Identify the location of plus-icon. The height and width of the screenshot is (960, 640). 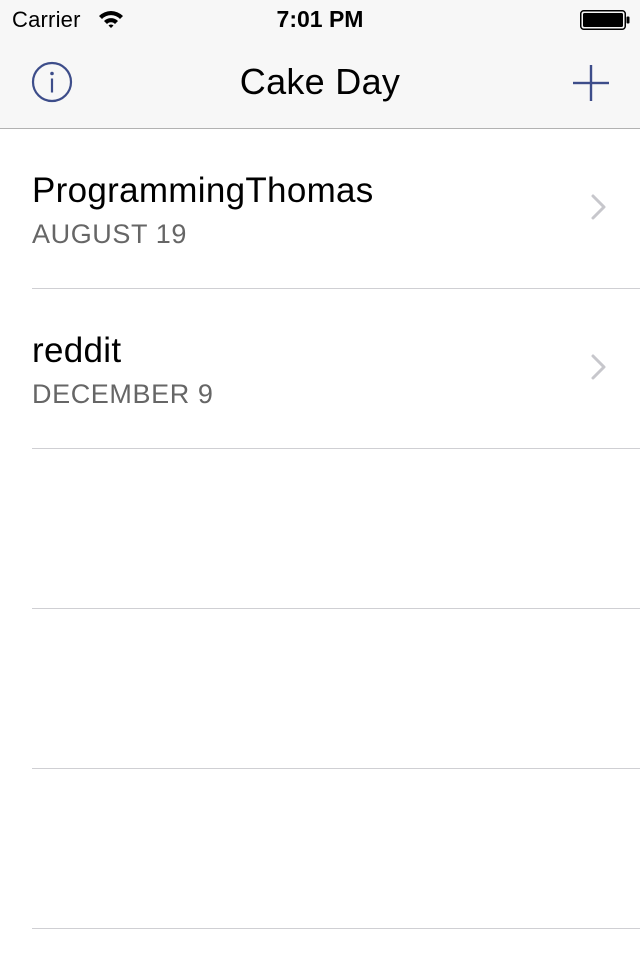
(591, 83).